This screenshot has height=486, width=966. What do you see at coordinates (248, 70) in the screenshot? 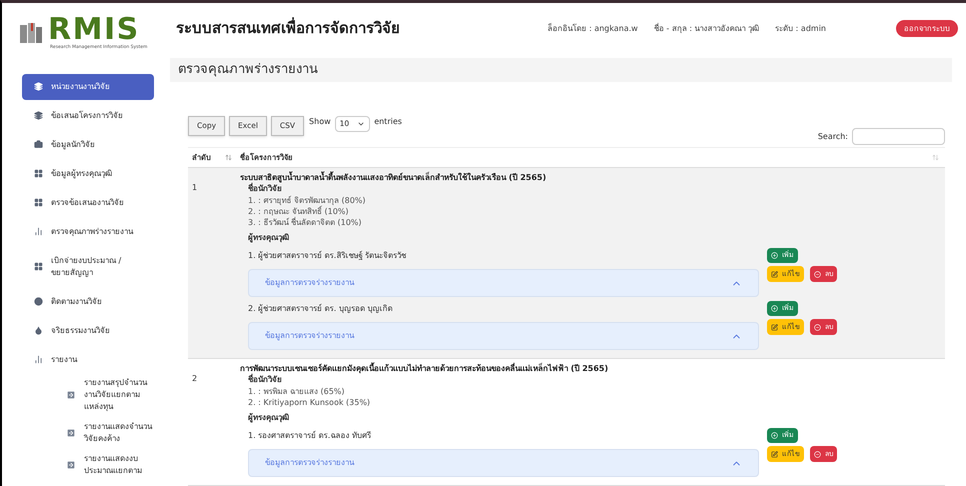
I see `page-title: ตรวจคุณภาพร่างรายงาน` at bounding box center [248, 70].